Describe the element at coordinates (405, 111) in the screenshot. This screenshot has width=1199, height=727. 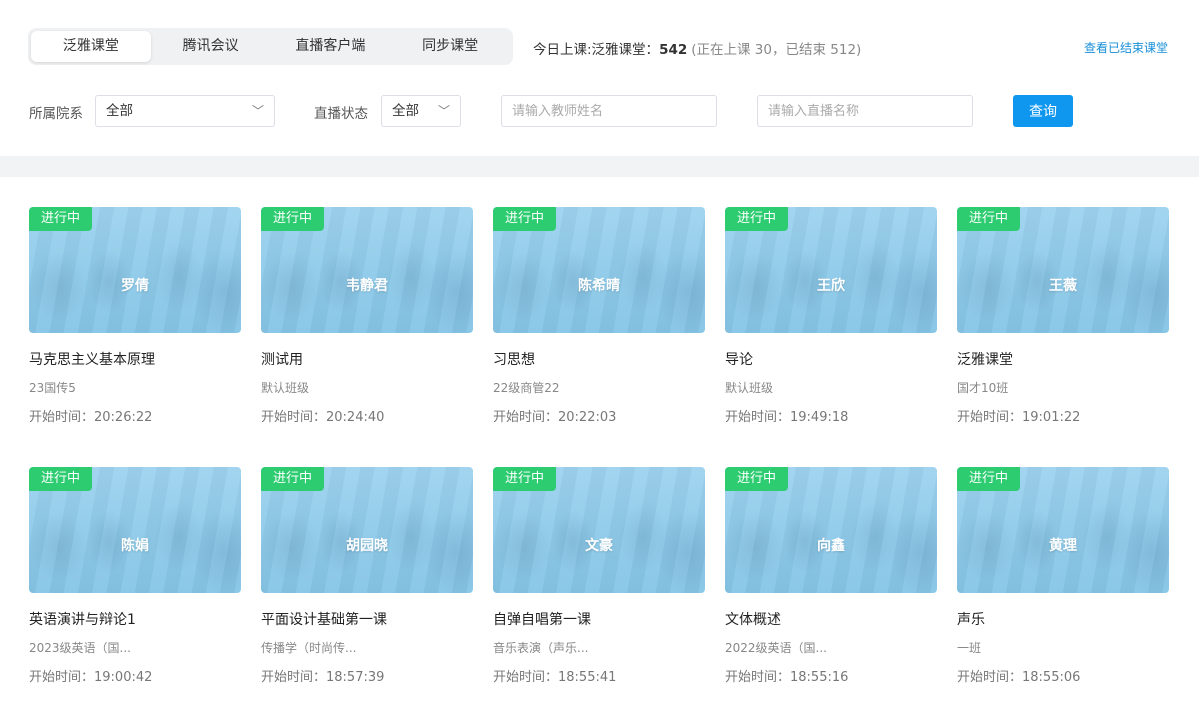
I see `status-value: 全部` at that location.